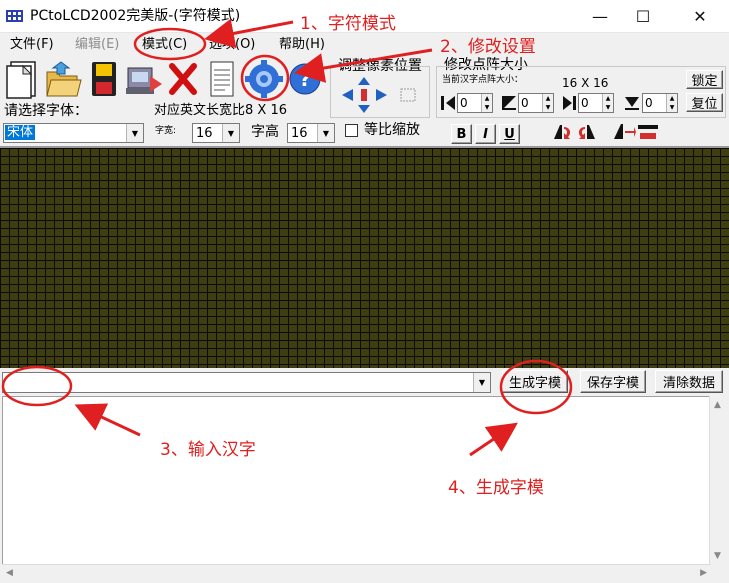  I want to click on open-folder-icon, so click(63, 79).